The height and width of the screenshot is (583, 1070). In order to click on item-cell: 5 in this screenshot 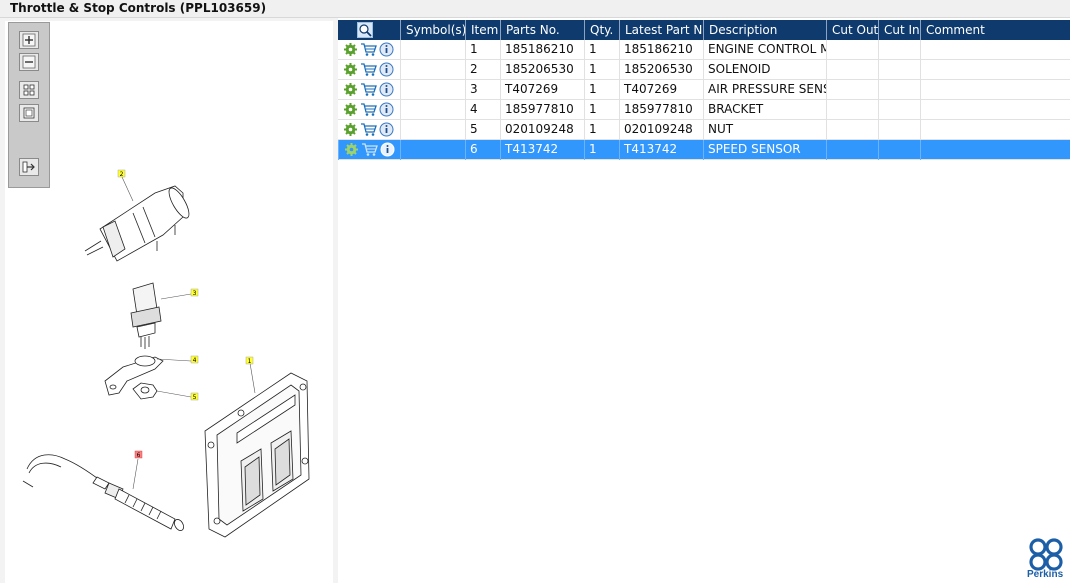, I will do `click(482, 130)`.